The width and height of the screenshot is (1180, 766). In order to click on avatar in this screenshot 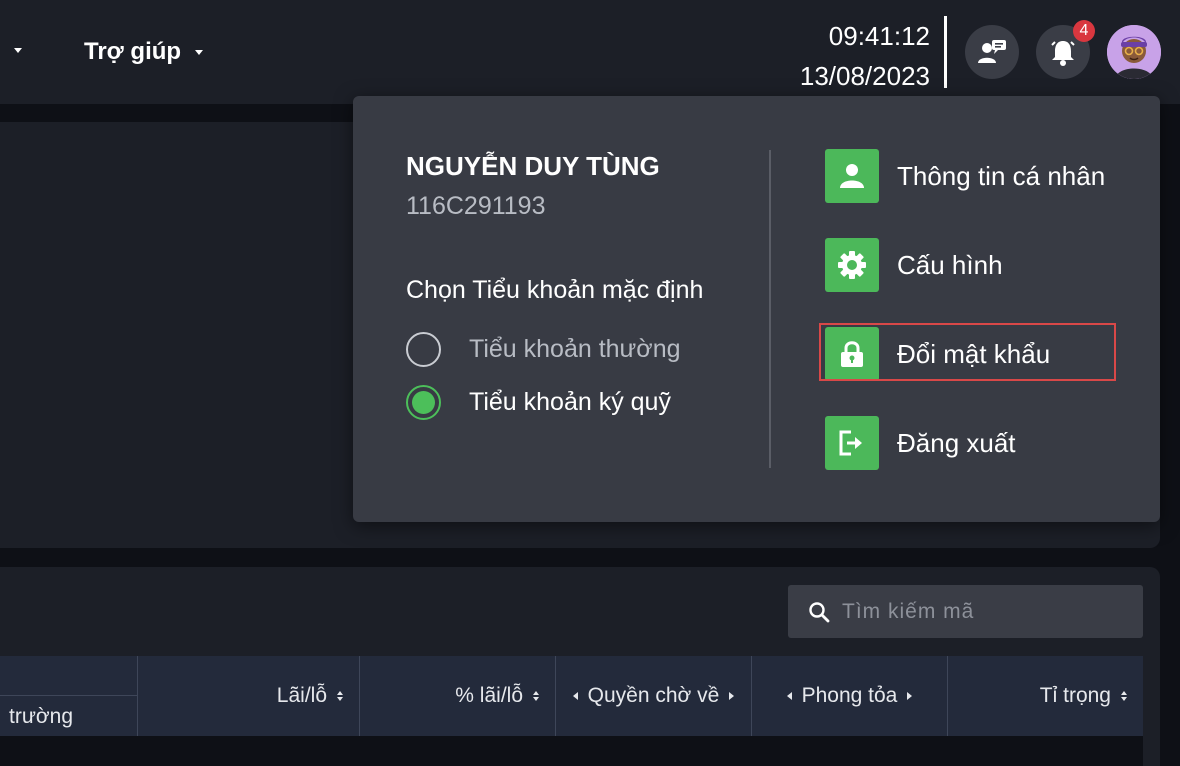, I will do `click(1134, 52)`.